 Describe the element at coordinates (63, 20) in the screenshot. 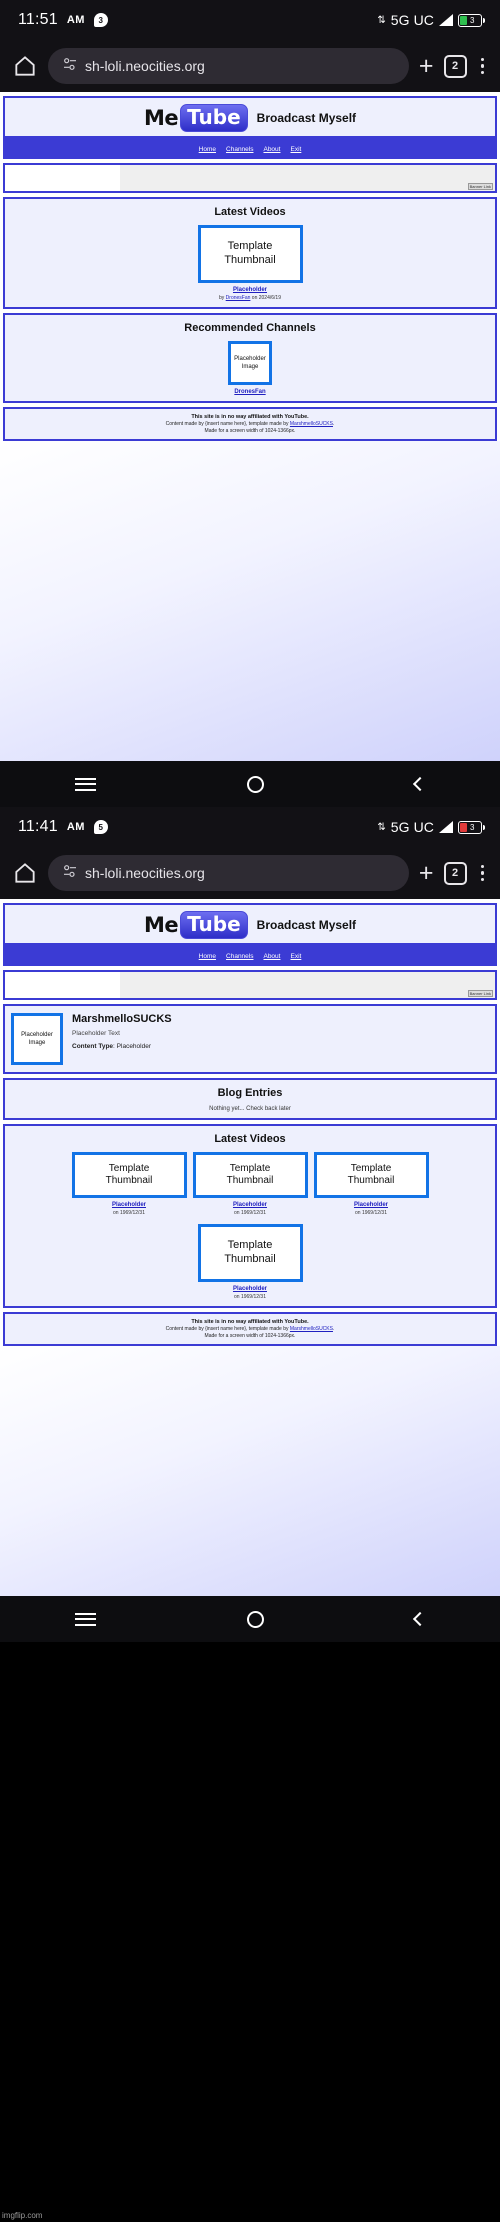

I see `status-bar-left: 11:51 AM 3` at that location.